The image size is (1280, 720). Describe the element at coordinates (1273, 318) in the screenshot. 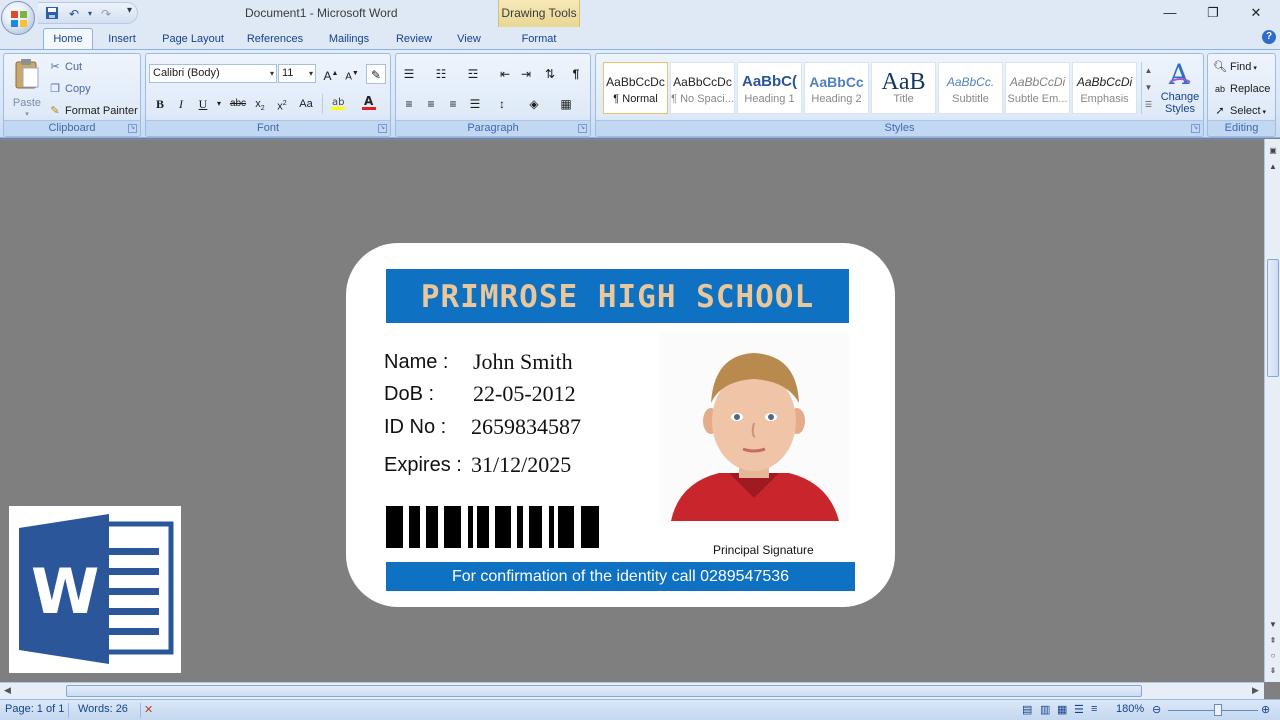

I see `vertical-scroll-thumb` at that location.